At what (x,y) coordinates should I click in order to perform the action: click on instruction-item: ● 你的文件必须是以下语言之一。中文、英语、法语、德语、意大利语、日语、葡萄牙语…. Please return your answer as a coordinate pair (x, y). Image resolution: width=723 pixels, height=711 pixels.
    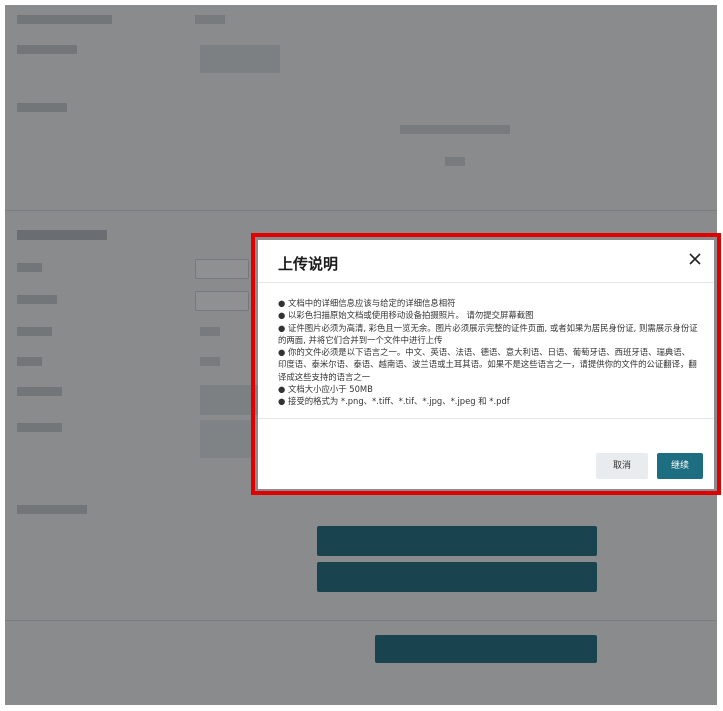
    Looking at the image, I should click on (487, 364).